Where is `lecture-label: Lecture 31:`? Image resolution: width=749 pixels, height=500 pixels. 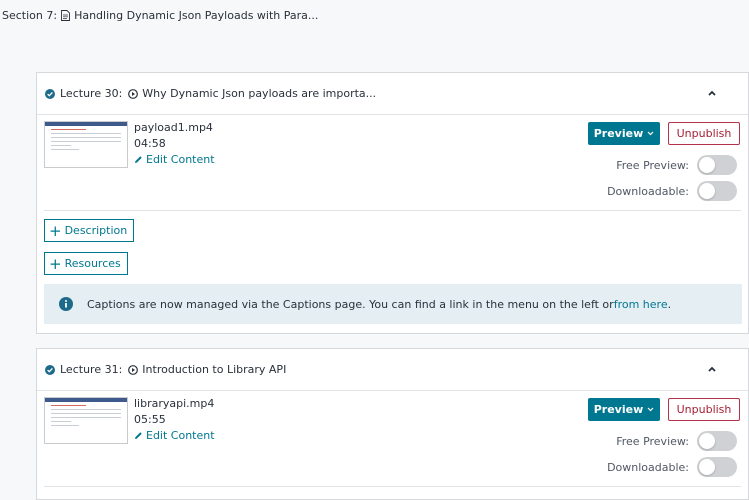
lecture-label: Lecture 31: is located at coordinates (91, 369).